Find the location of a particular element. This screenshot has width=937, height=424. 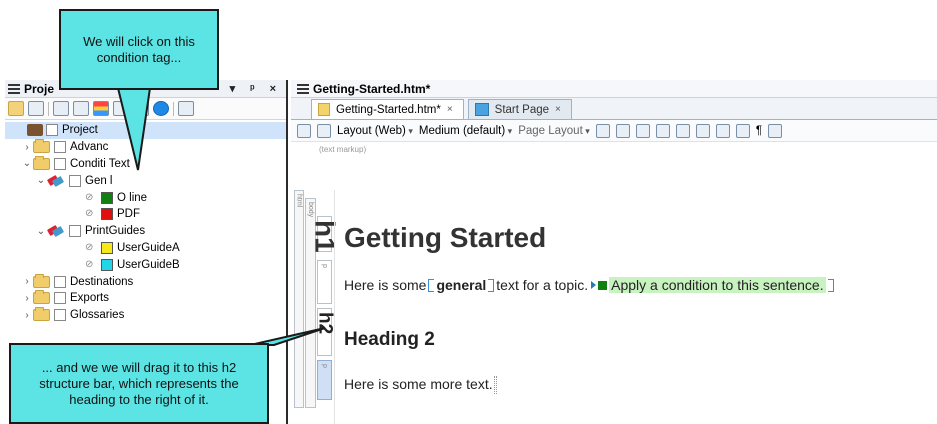

tree-item-label: Gen l is located at coordinates (99, 180).